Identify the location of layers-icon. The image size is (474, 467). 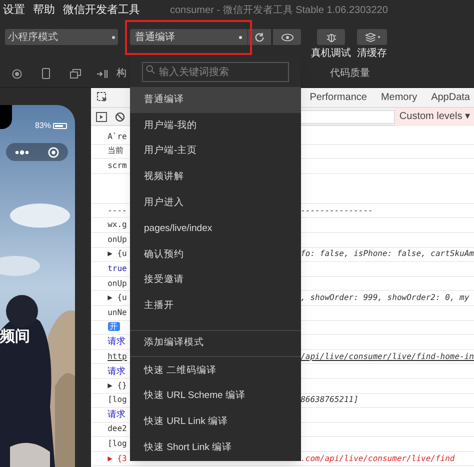
(370, 37).